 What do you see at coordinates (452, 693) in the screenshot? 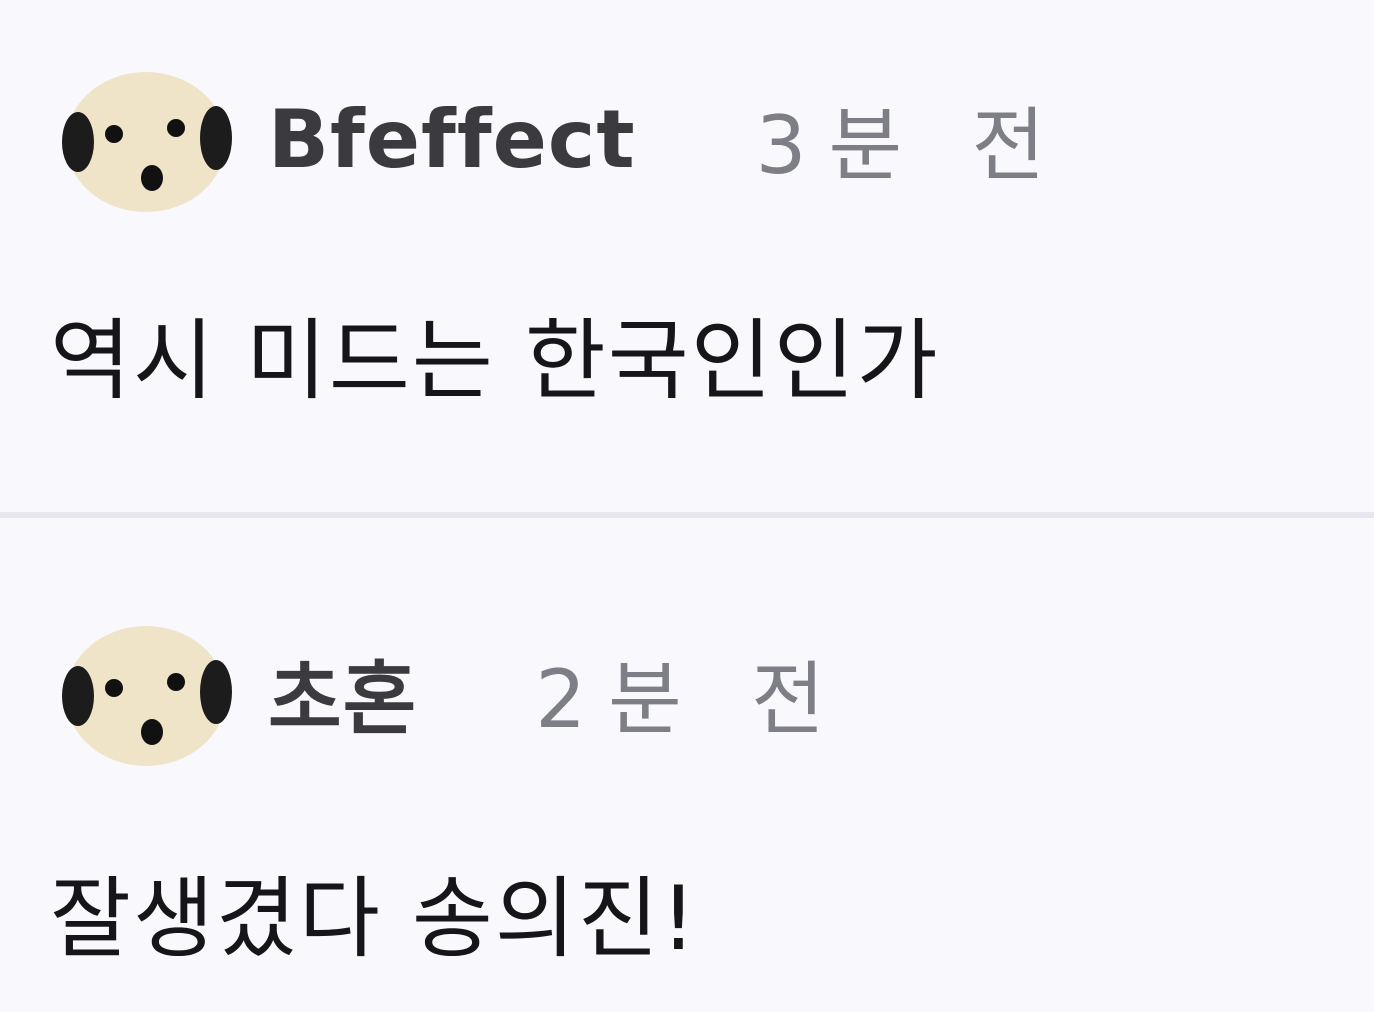
I see `comment-header: 초혼 2분 전` at bounding box center [452, 693].